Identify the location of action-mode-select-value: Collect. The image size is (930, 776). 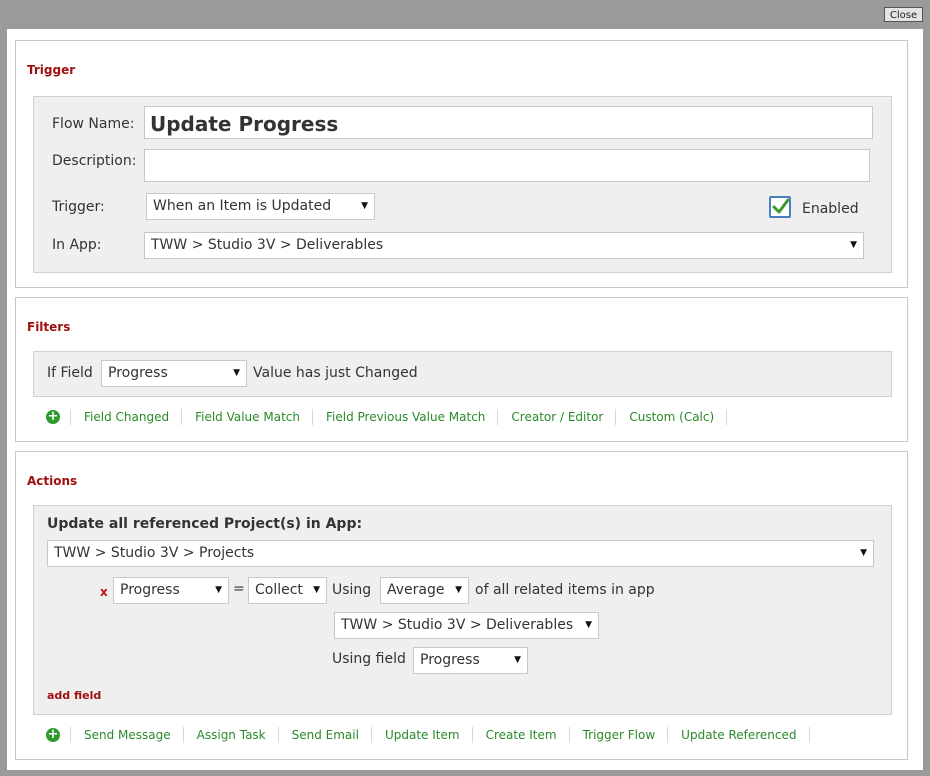
(279, 590).